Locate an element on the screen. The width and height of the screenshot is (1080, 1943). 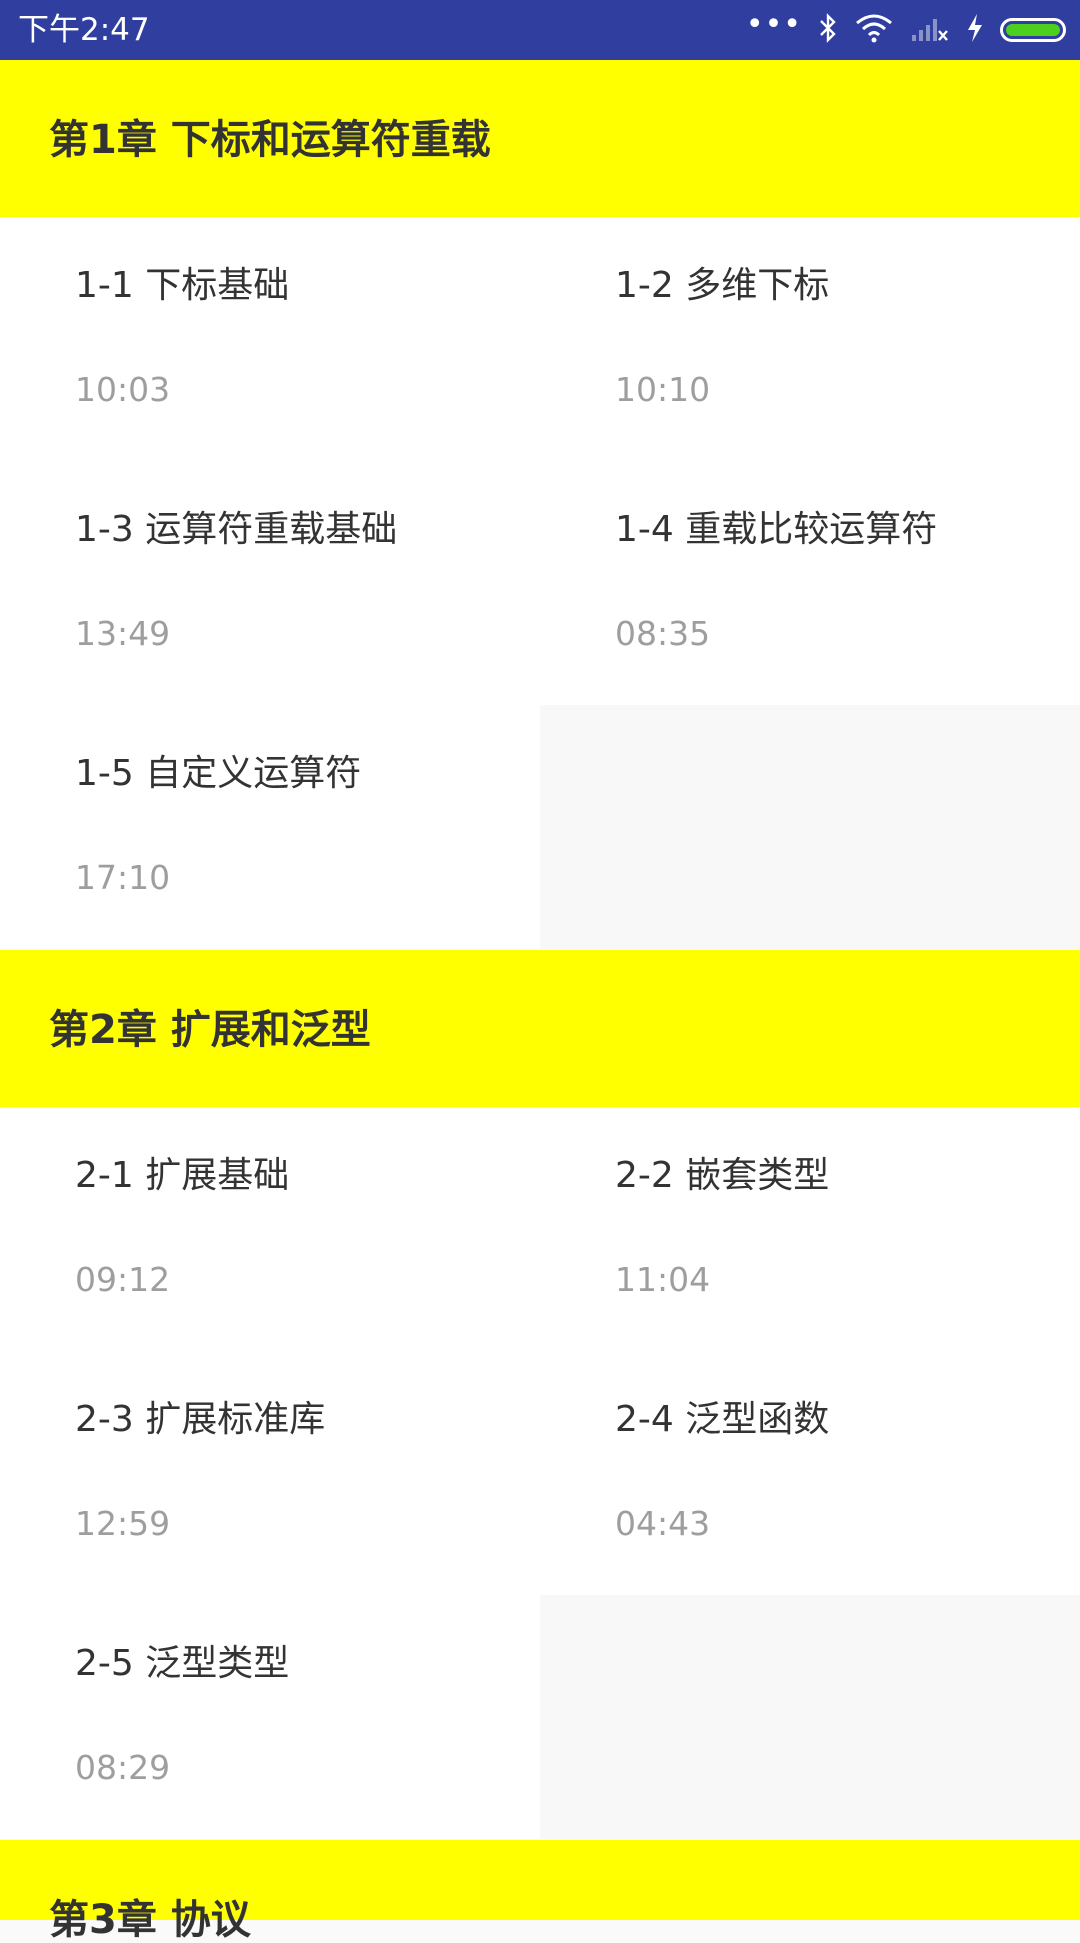
lesson-item-2-5: 2-5 泛型类型 08:29 is located at coordinates (270, 1717).